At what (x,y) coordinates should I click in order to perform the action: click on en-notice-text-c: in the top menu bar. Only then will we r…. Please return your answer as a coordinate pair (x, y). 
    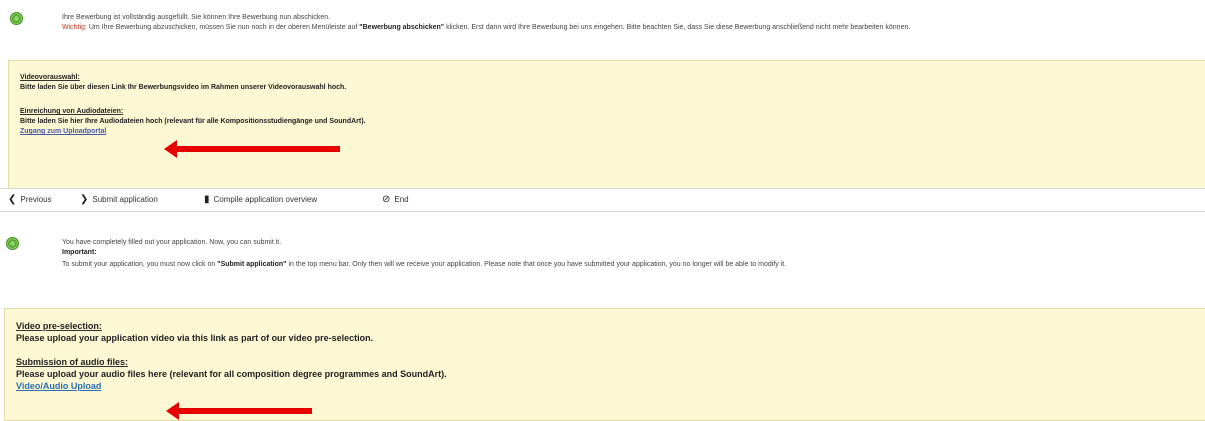
    Looking at the image, I should click on (536, 264).